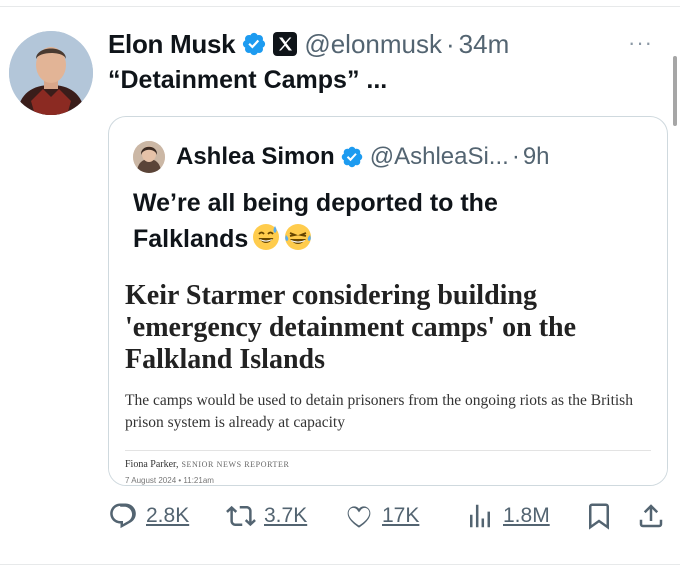 The image size is (680, 575). Describe the element at coordinates (359, 517) in the screenshot. I see `heart-icon` at that location.